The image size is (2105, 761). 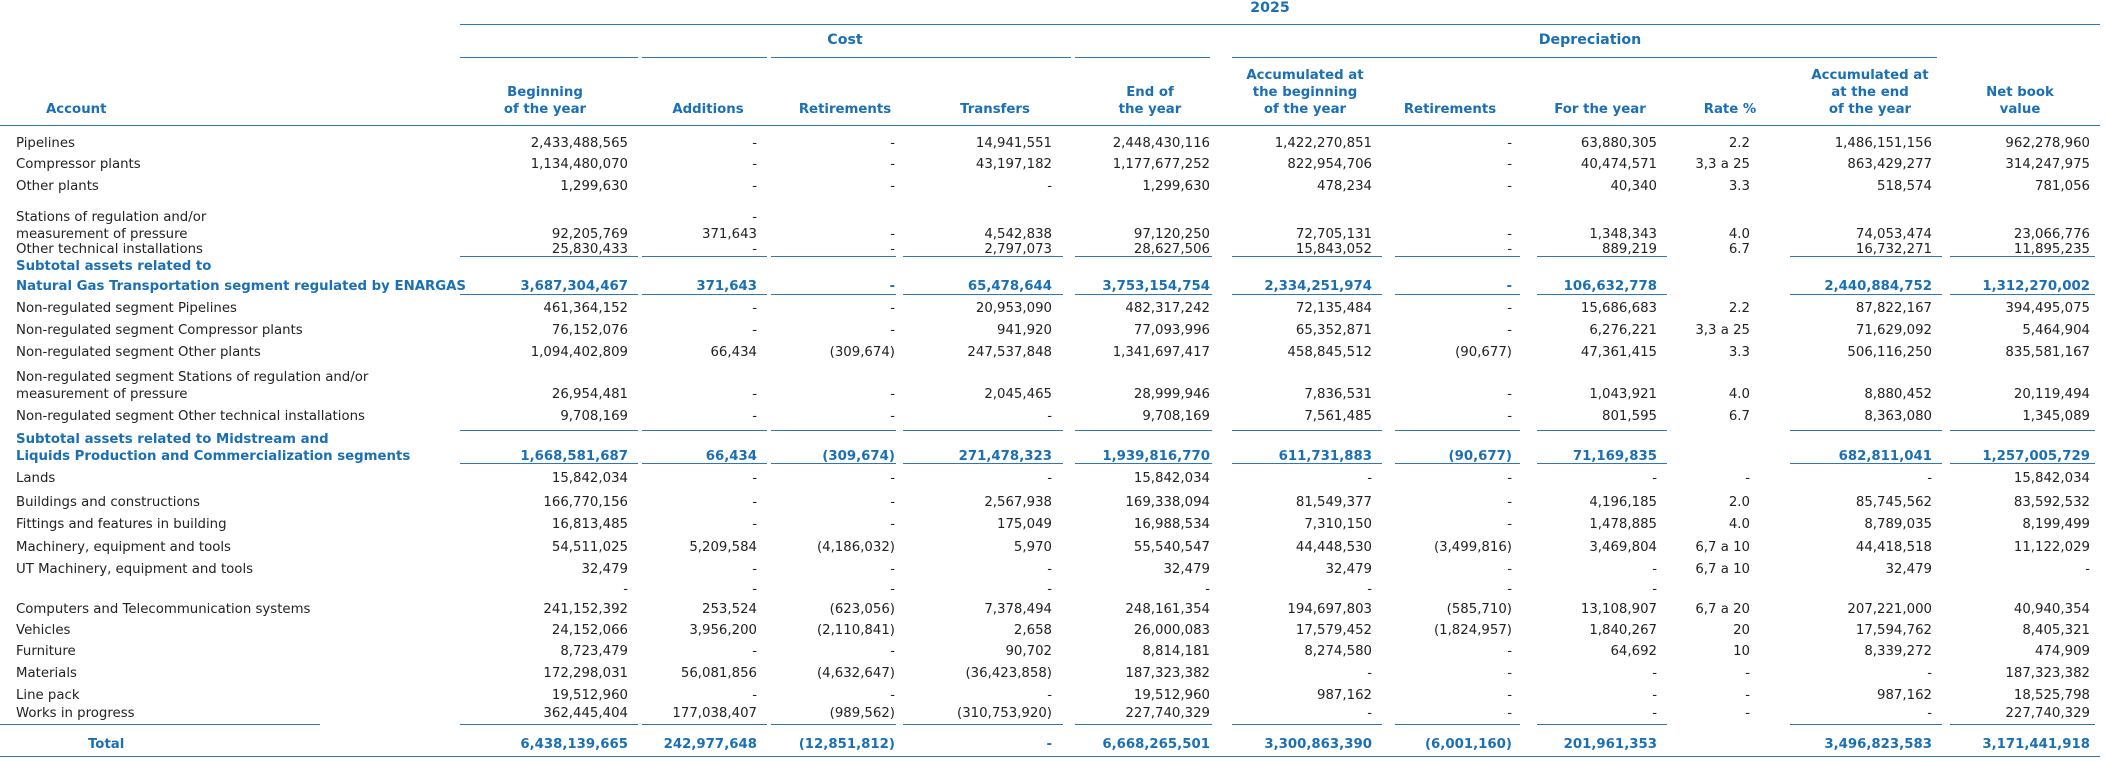 I want to click on total-additions: 242,977,648, so click(x=710, y=744).